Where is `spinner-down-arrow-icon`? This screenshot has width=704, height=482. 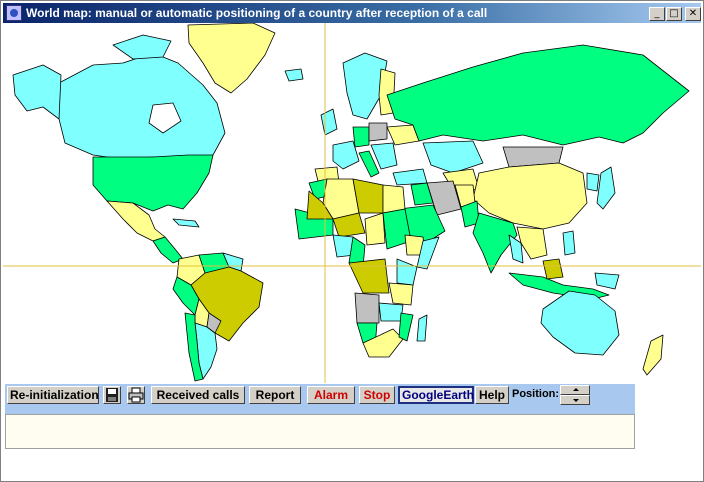 spinner-down-arrow-icon is located at coordinates (575, 400).